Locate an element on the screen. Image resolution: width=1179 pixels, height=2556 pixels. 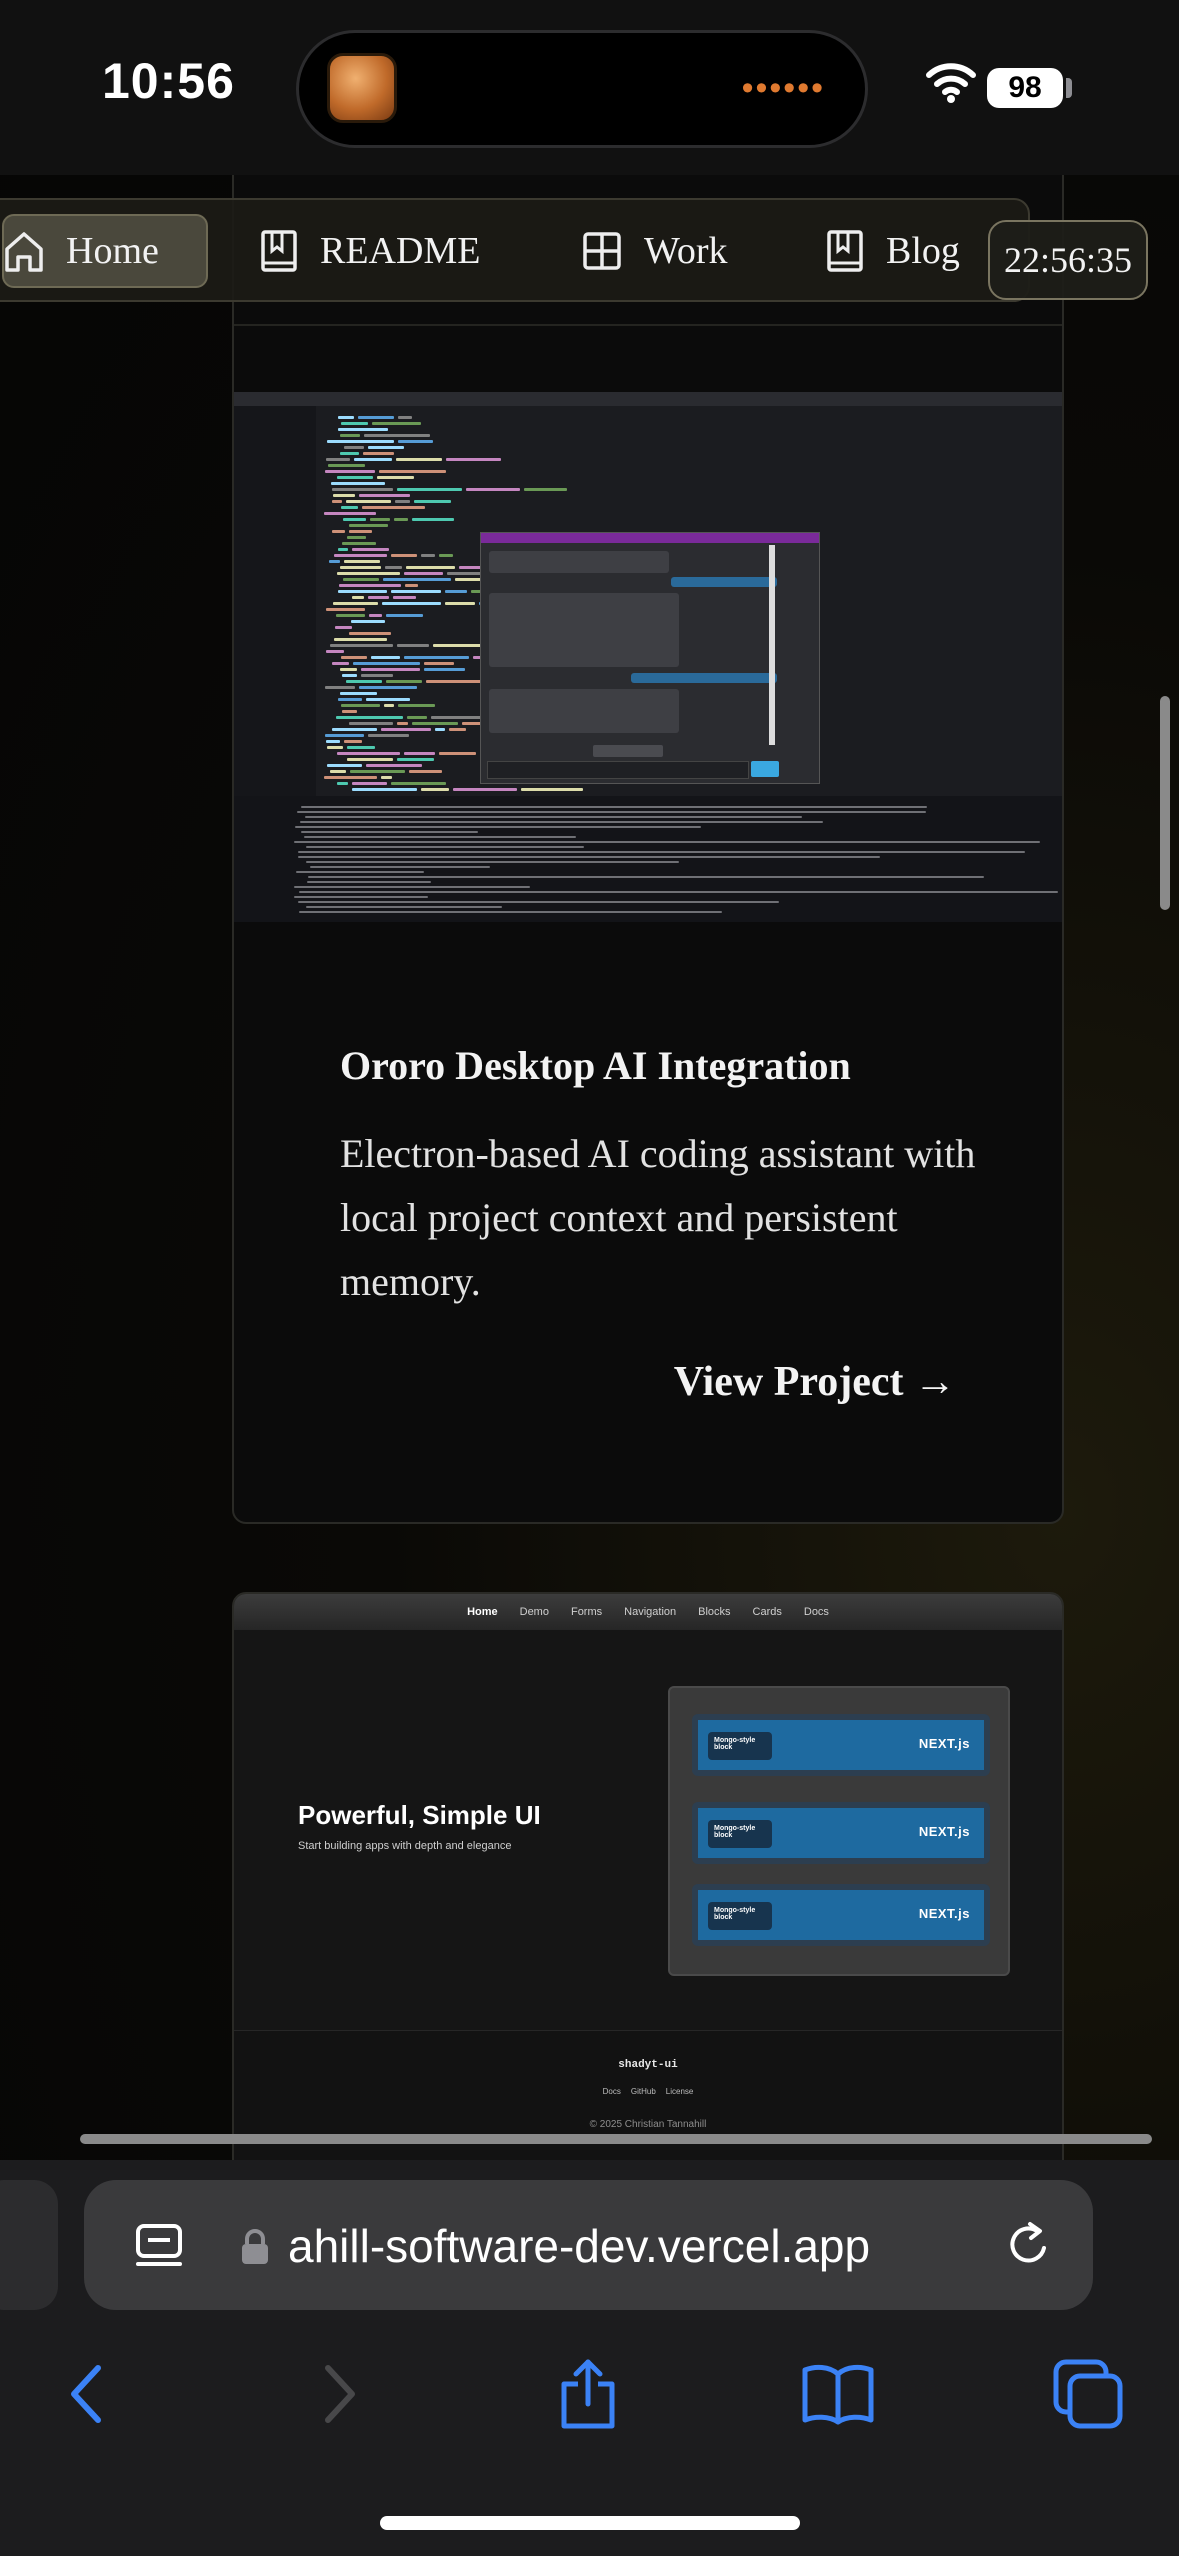
preview-hero-title: Powerful, Simple UI is located at coordinates (419, 1815).